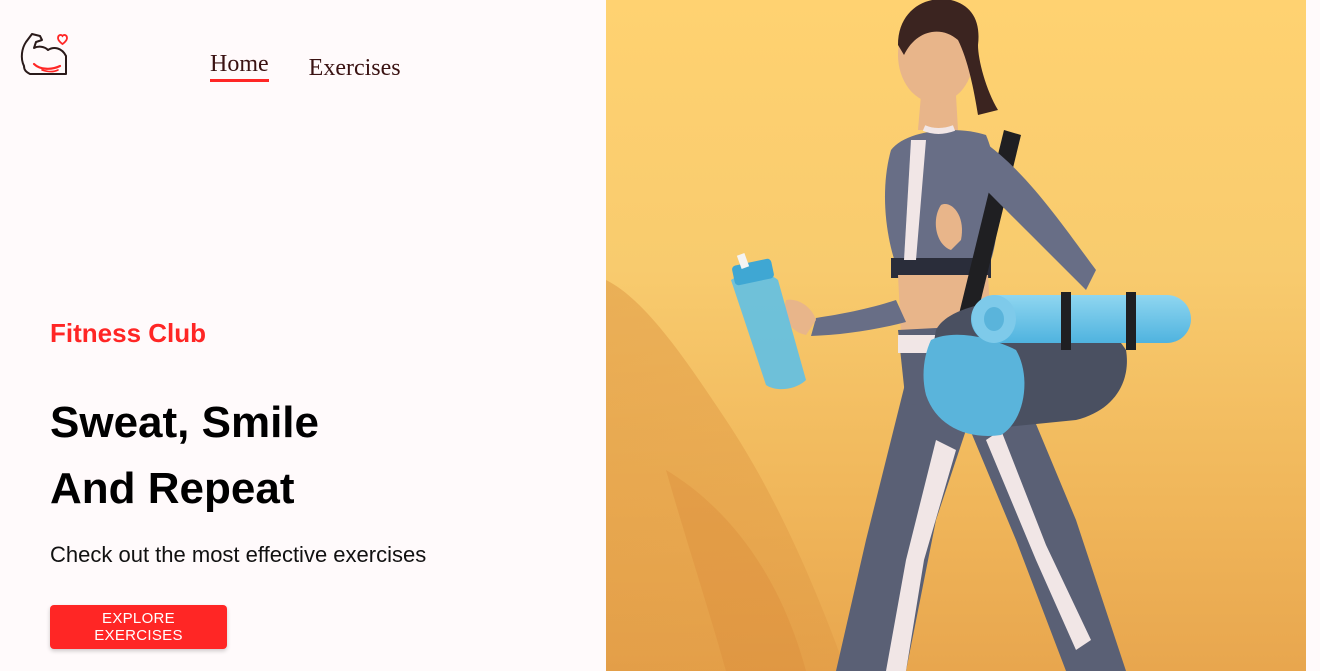 Image resolution: width=1320 pixels, height=671 pixels. Describe the element at coordinates (305, 66) in the screenshot. I see `main-nav: Home Exercises` at that location.